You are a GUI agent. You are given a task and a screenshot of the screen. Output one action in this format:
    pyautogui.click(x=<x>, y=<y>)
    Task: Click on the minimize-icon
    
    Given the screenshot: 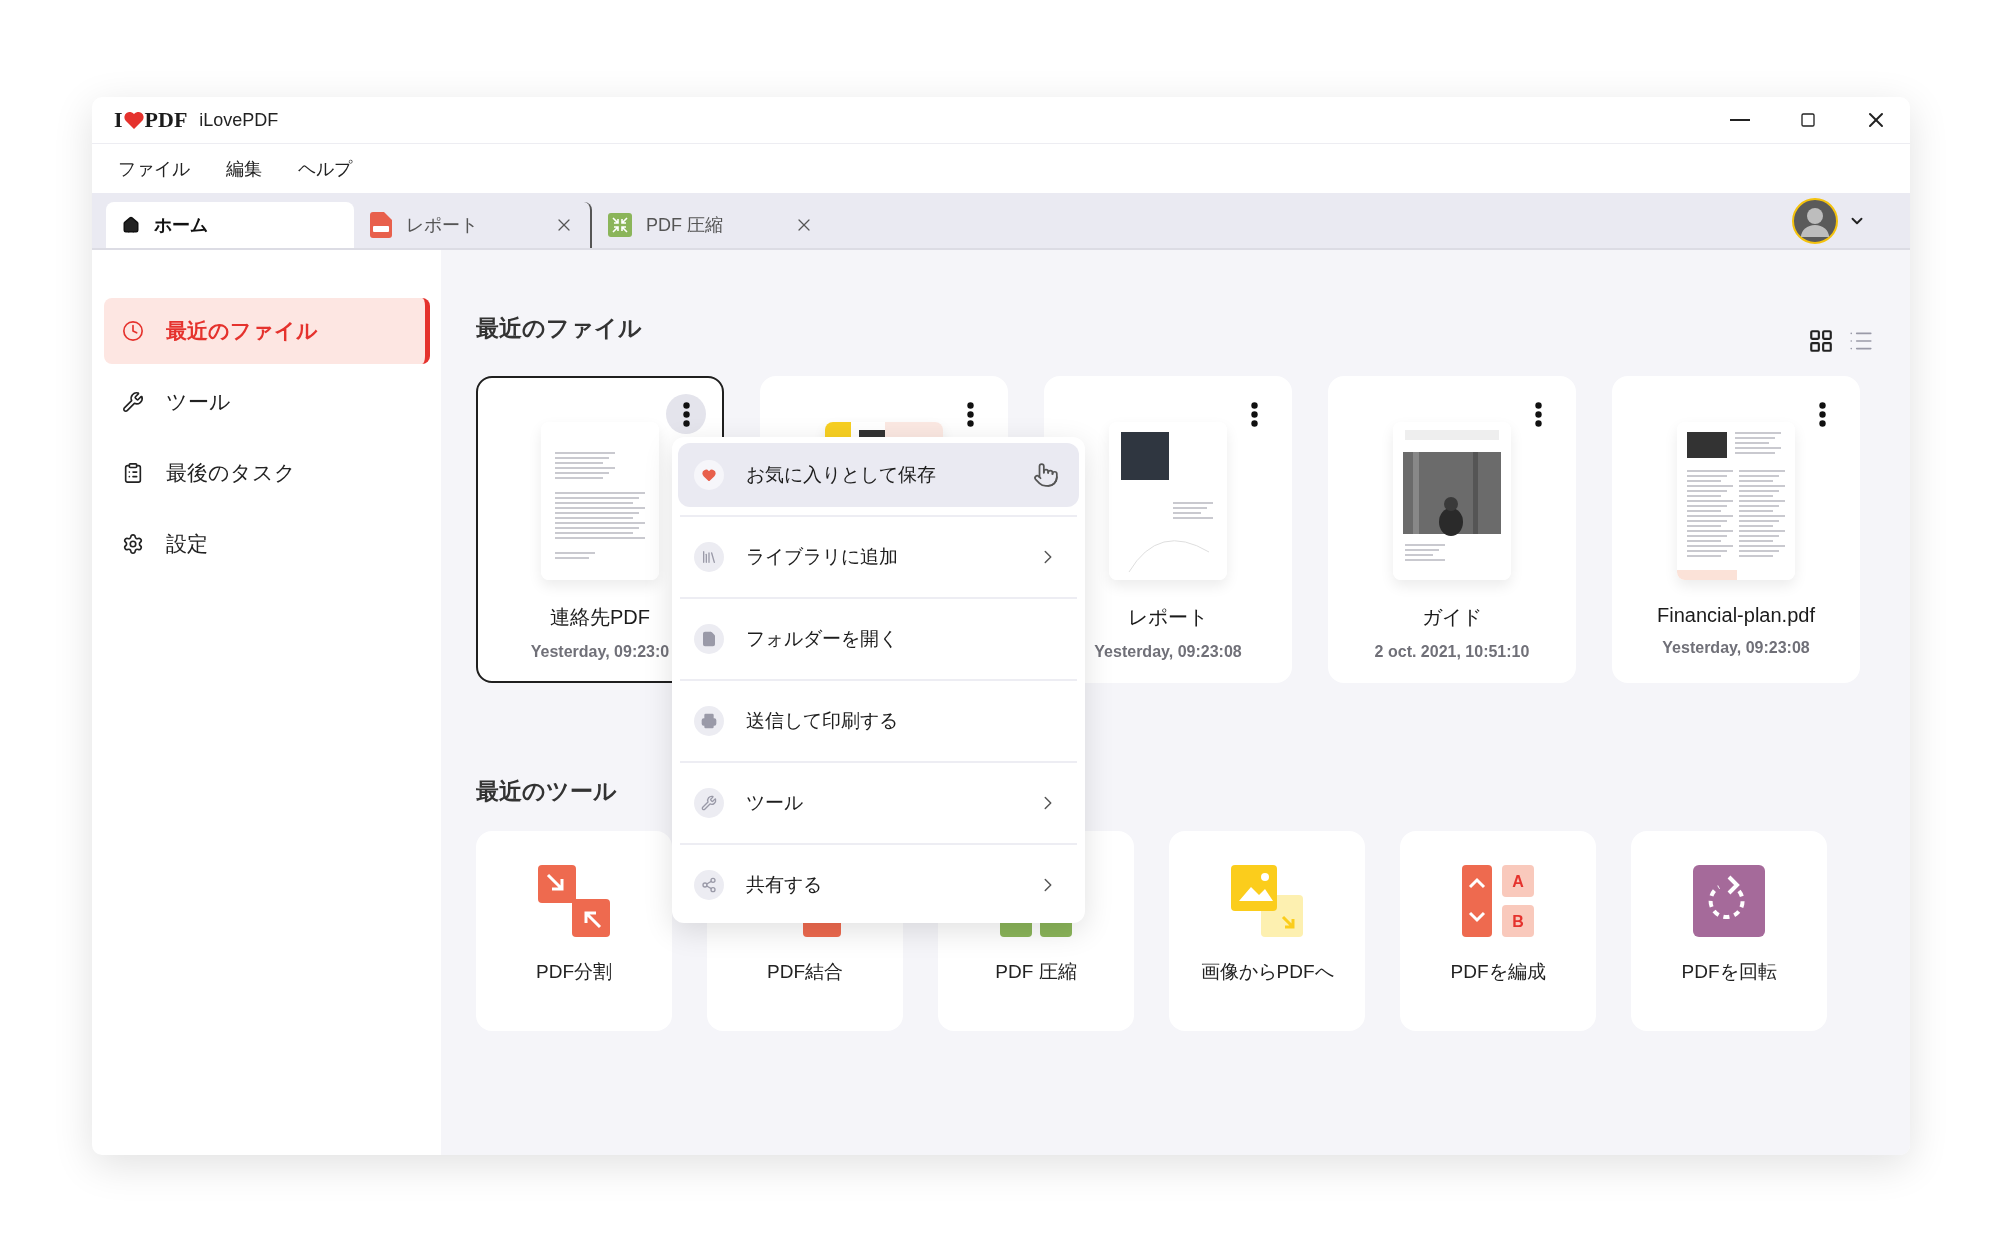 What is the action you would take?
    pyautogui.click(x=1740, y=120)
    